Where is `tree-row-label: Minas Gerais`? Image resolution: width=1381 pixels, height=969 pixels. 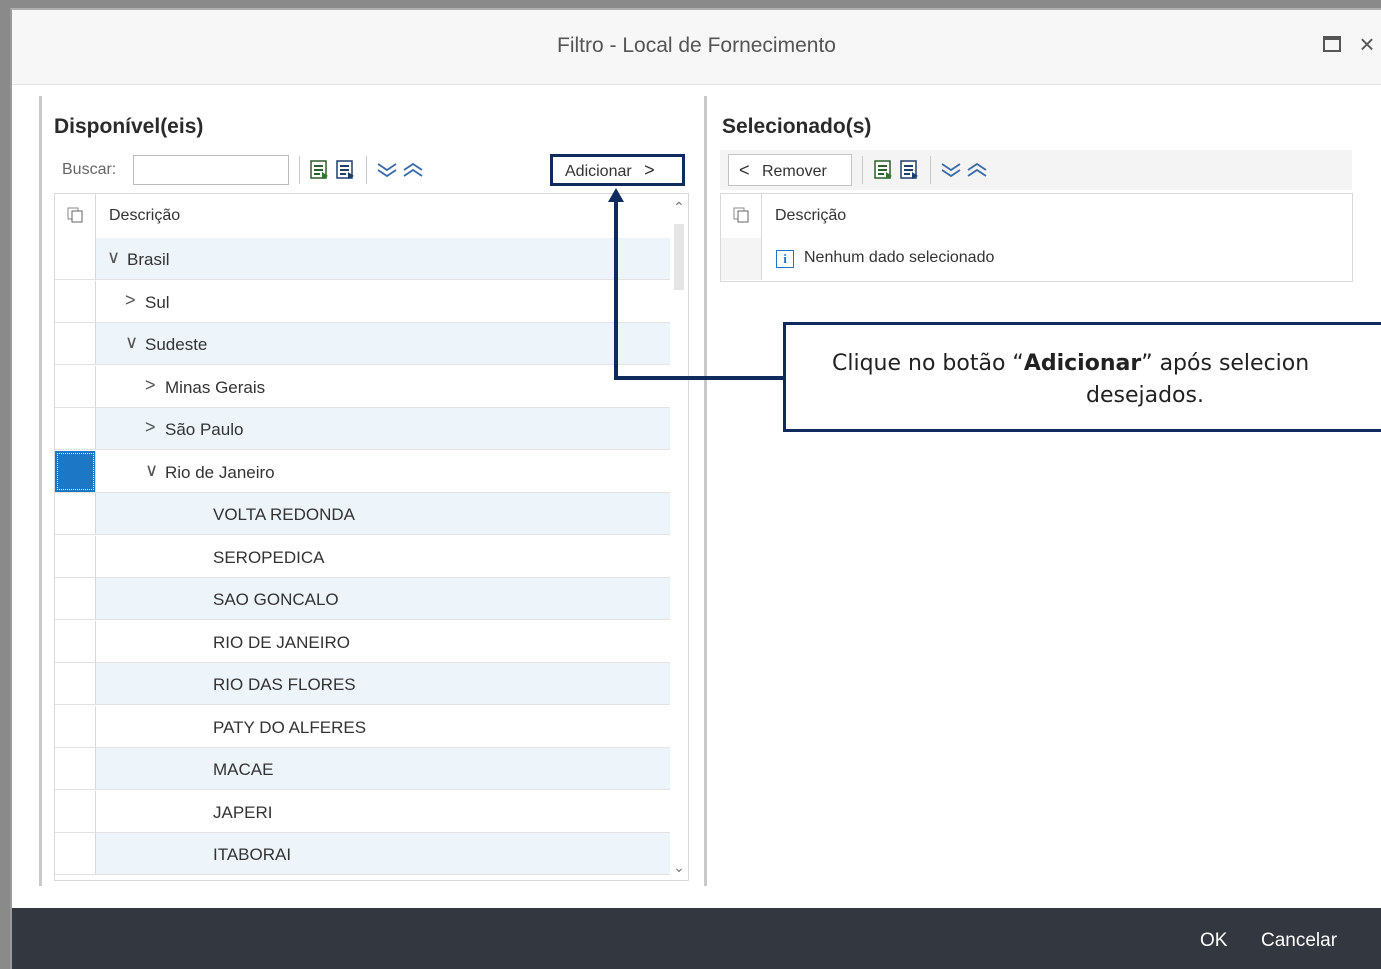 tree-row-label: Minas Gerais is located at coordinates (215, 387).